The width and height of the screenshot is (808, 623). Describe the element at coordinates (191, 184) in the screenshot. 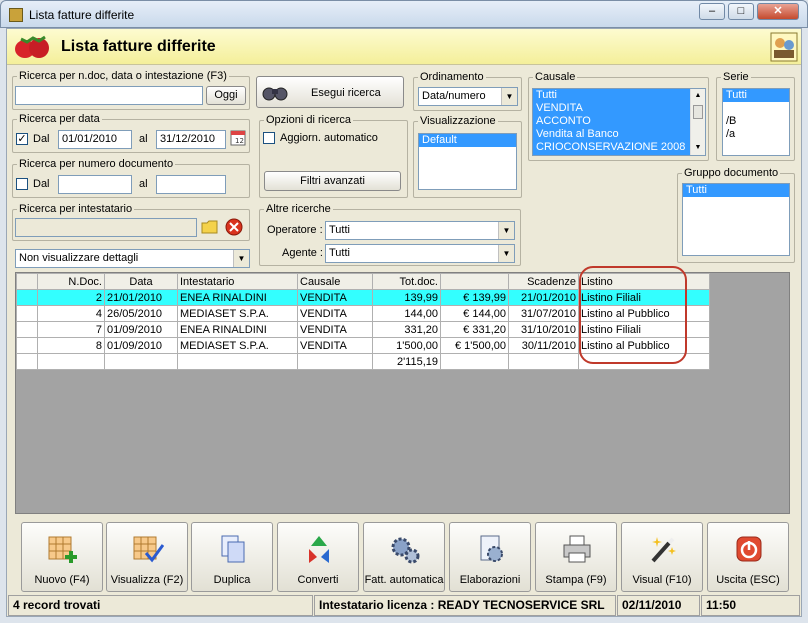

I see `number-to-input` at that location.